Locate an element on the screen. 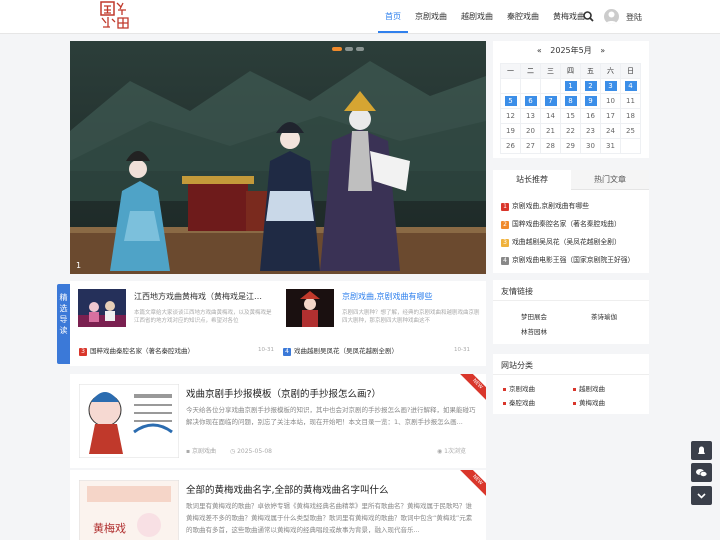 Image resolution: width=720 pixels, height=540 pixels. calendar-day: 30 is located at coordinates (590, 146).